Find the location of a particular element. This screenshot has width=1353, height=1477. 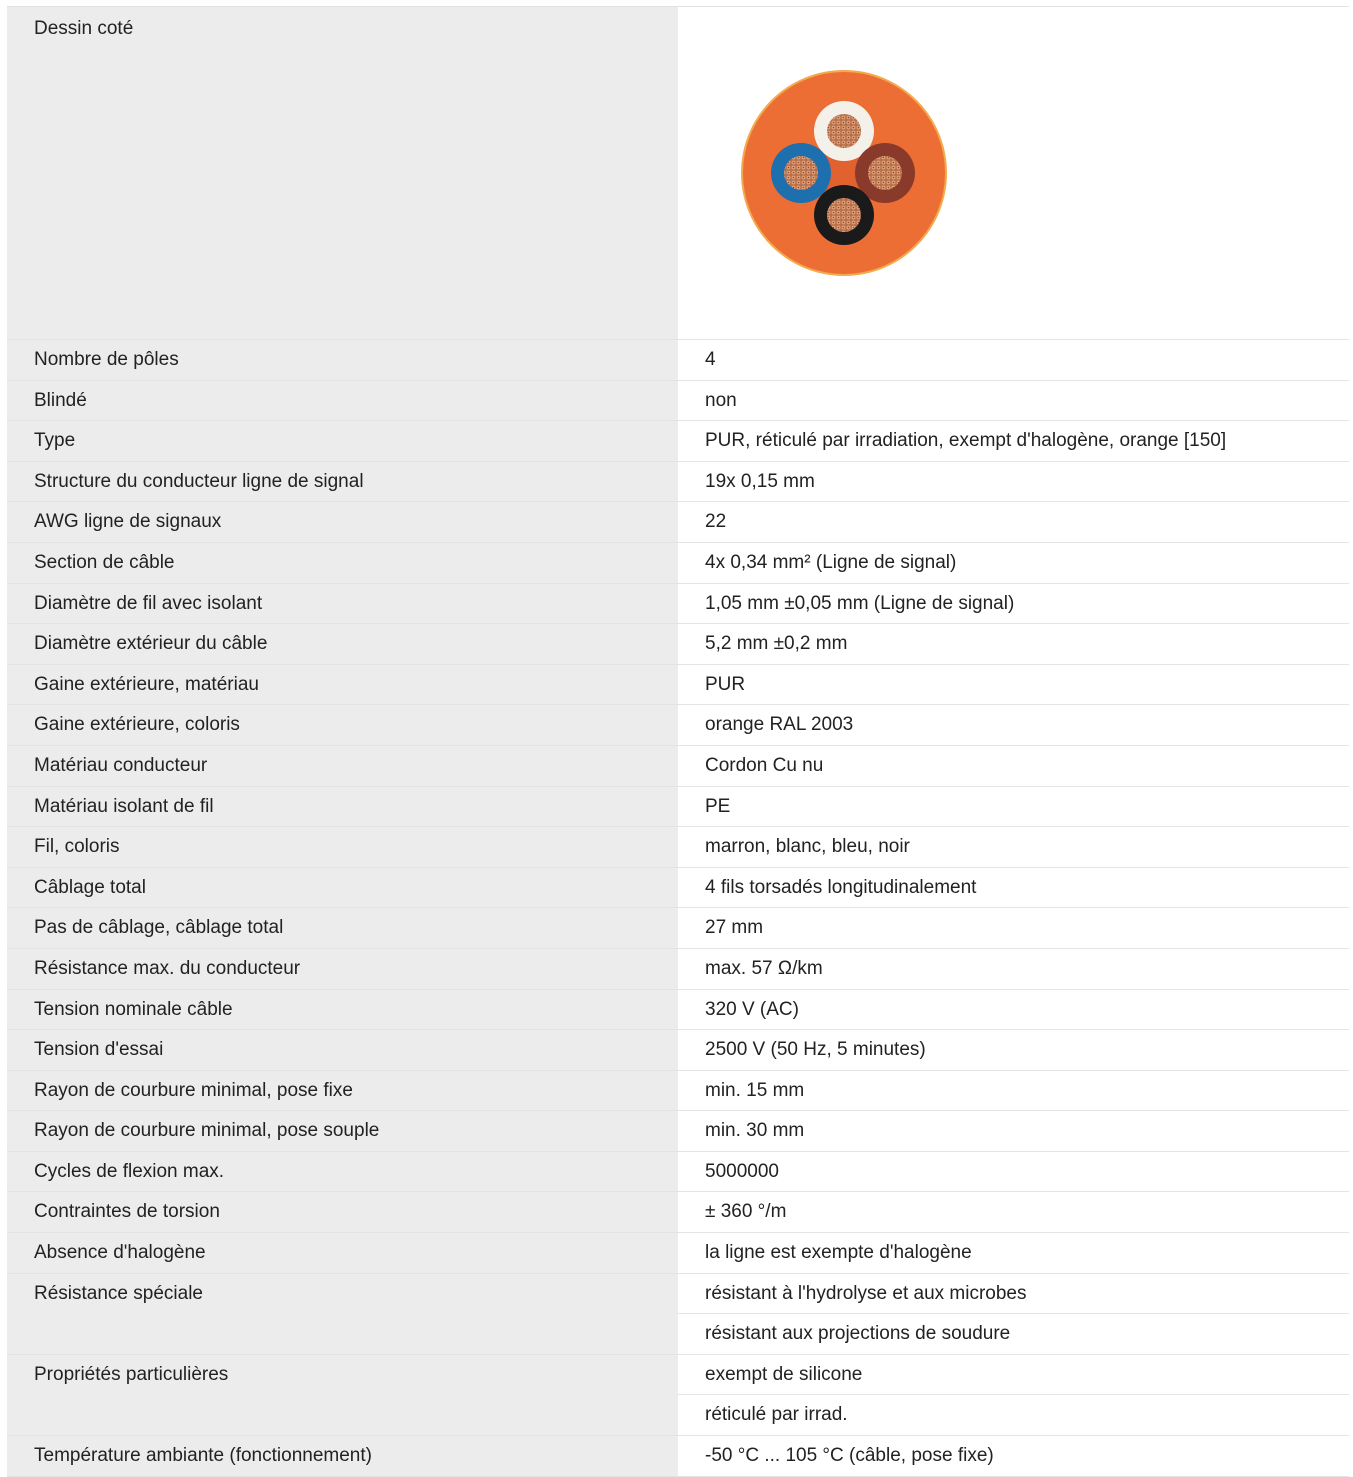

spec-label: Rayon de courbure minimal, pose fixe is located at coordinates (342, 1091).